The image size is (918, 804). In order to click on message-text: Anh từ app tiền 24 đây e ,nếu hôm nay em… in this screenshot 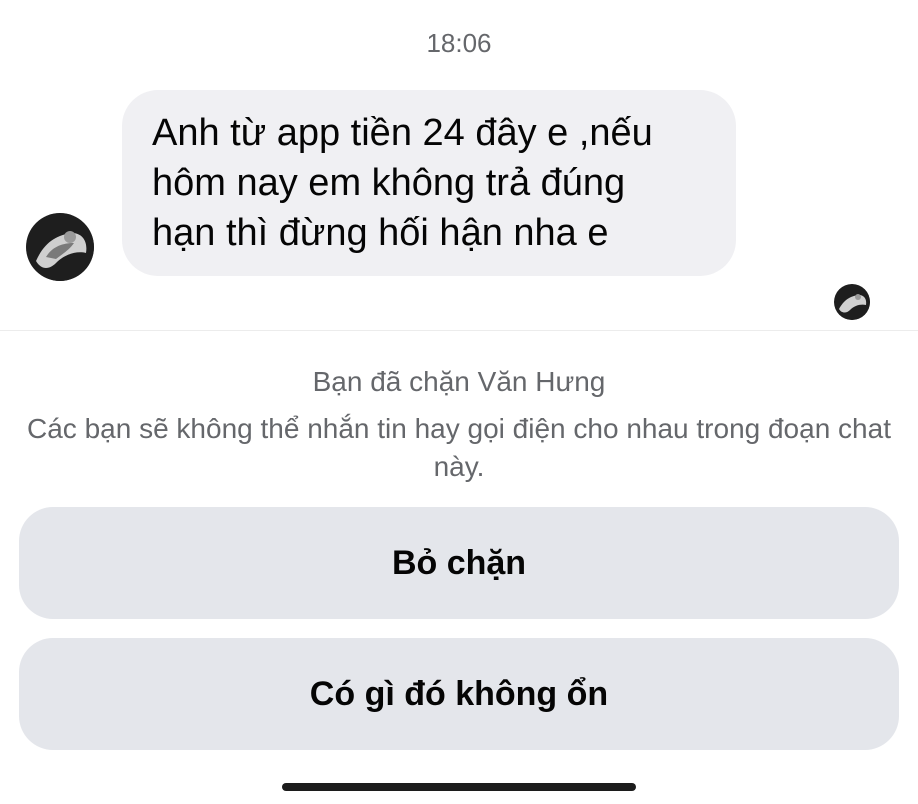, I will do `click(402, 183)`.